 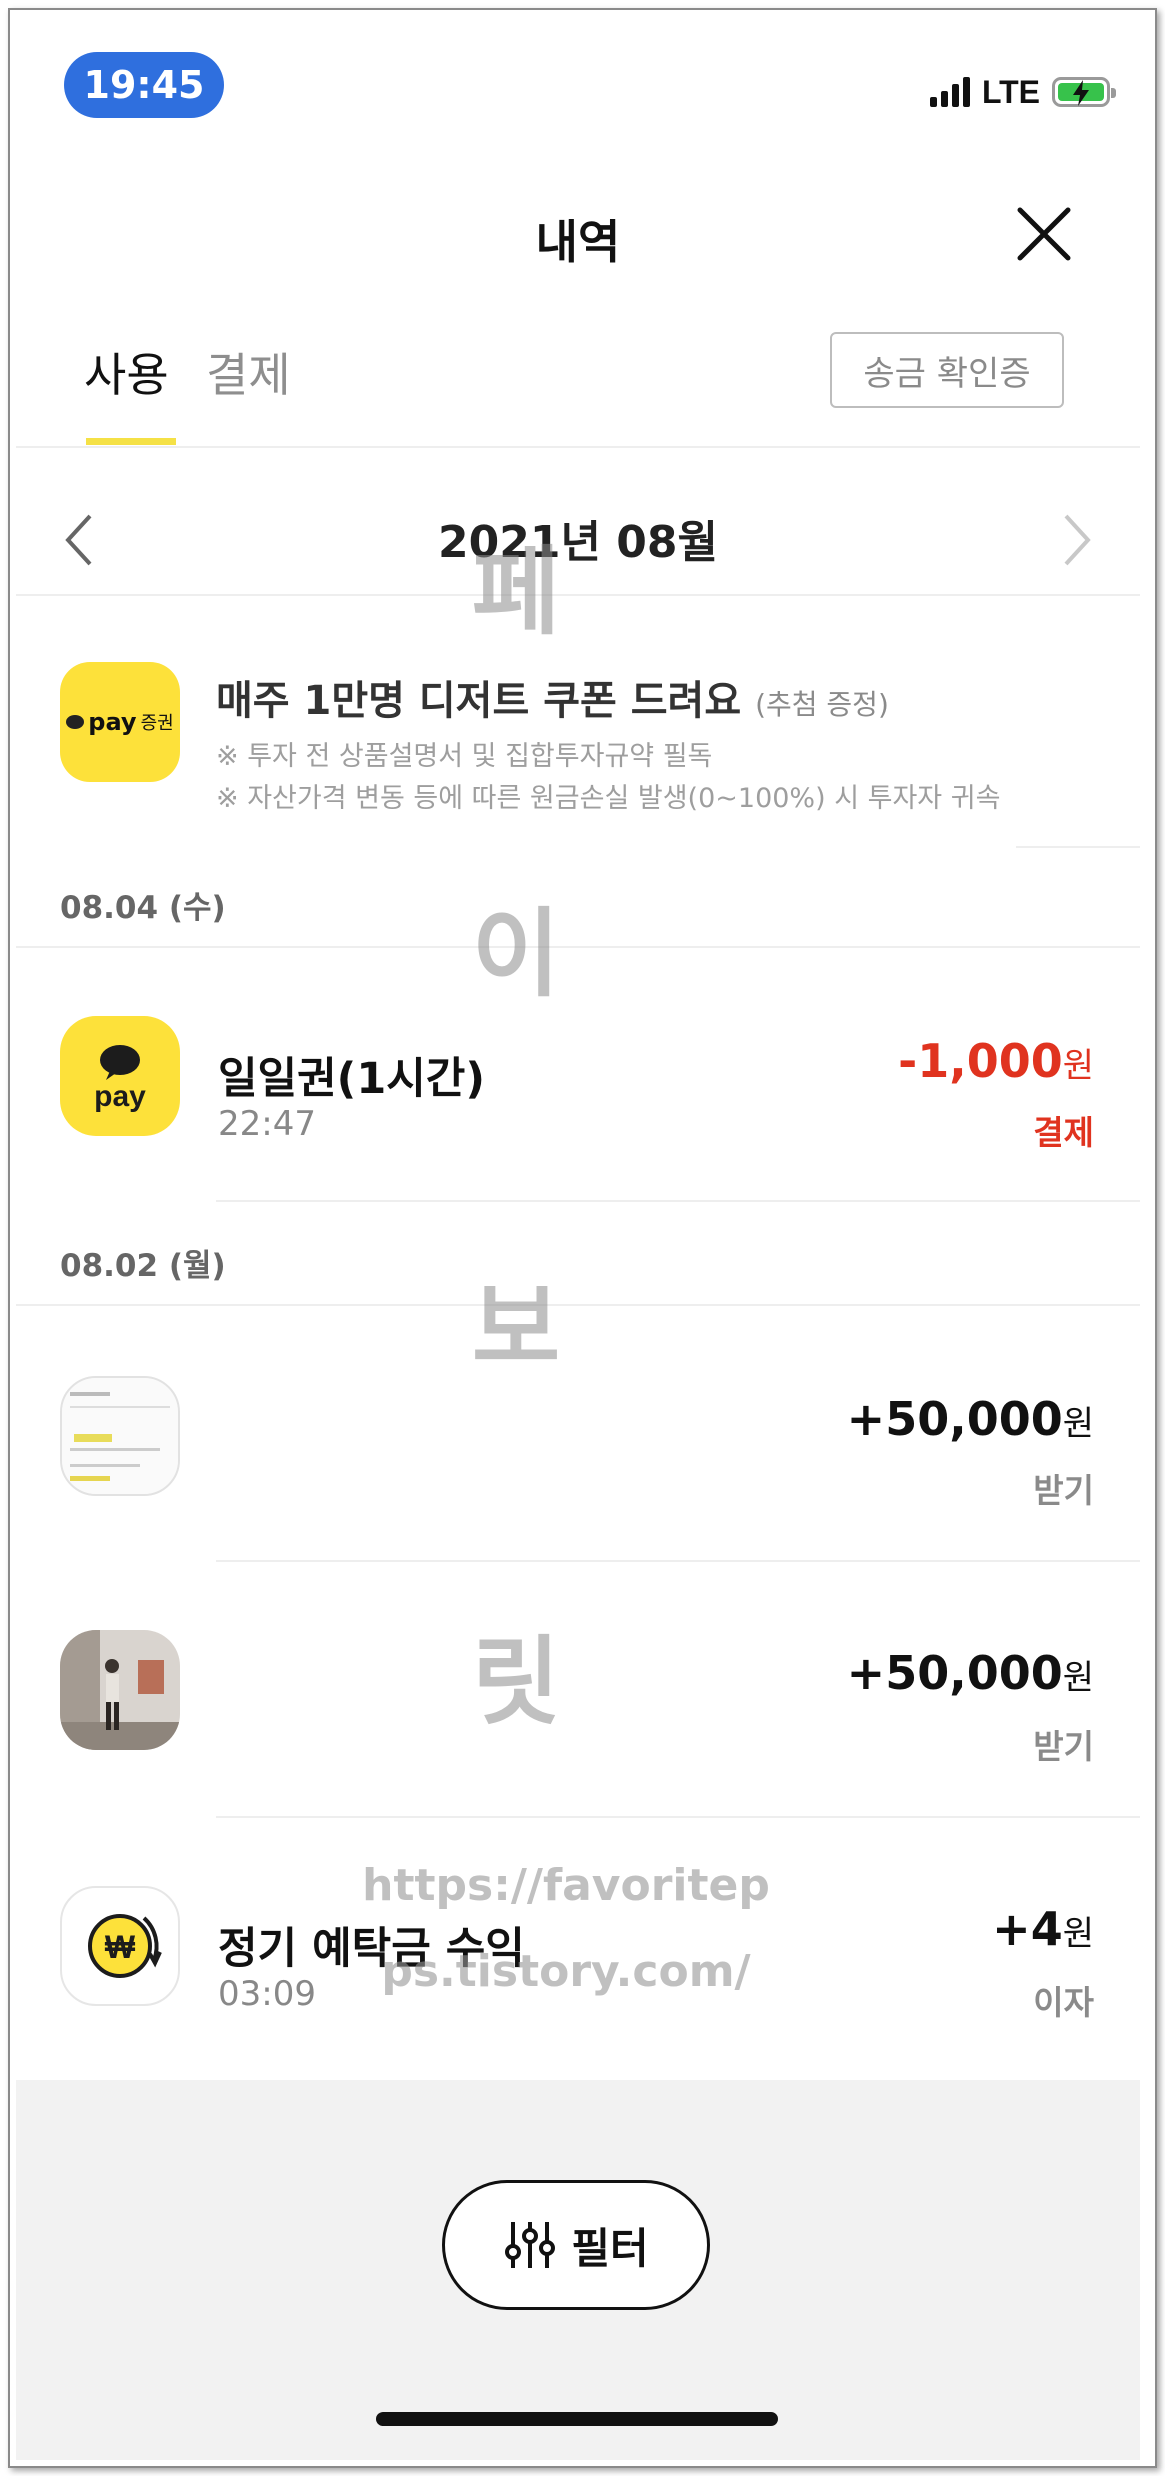 I want to click on watermark-url: https://favoritep, so click(x=566, y=1885).